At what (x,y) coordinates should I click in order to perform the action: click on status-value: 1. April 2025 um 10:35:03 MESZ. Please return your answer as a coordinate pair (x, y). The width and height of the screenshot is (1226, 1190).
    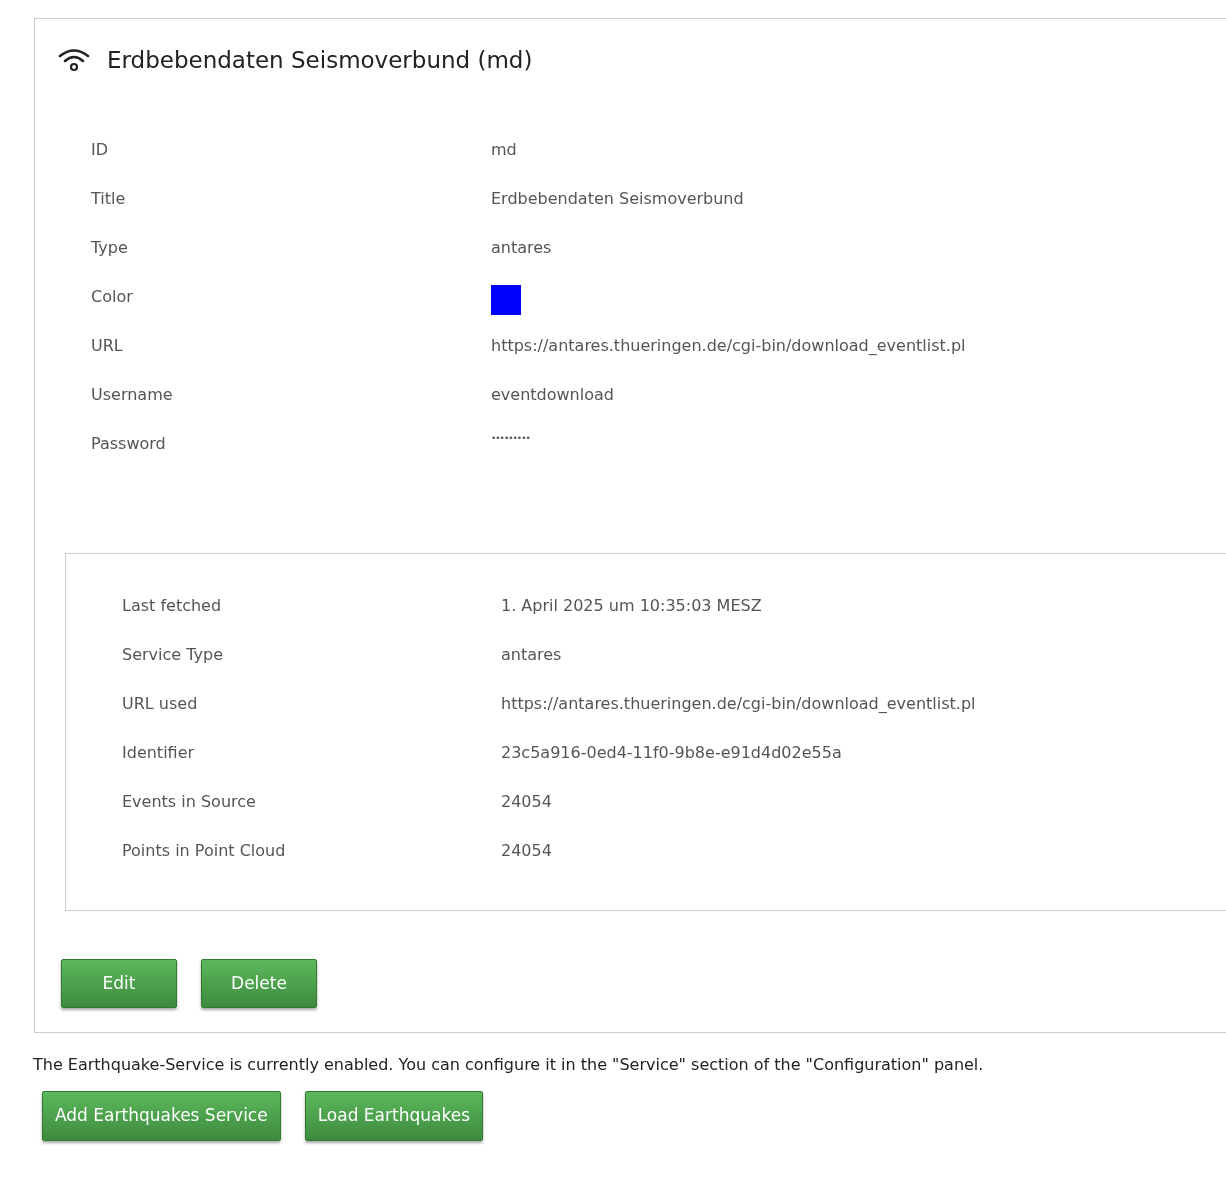
    Looking at the image, I should click on (631, 605).